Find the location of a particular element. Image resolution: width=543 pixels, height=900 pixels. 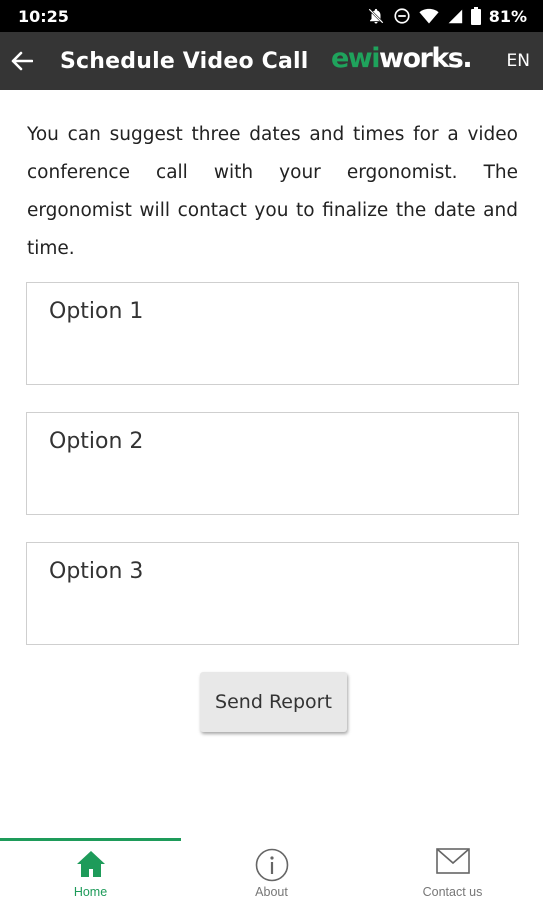

nav-label-contact: Contact us is located at coordinates (452, 892).